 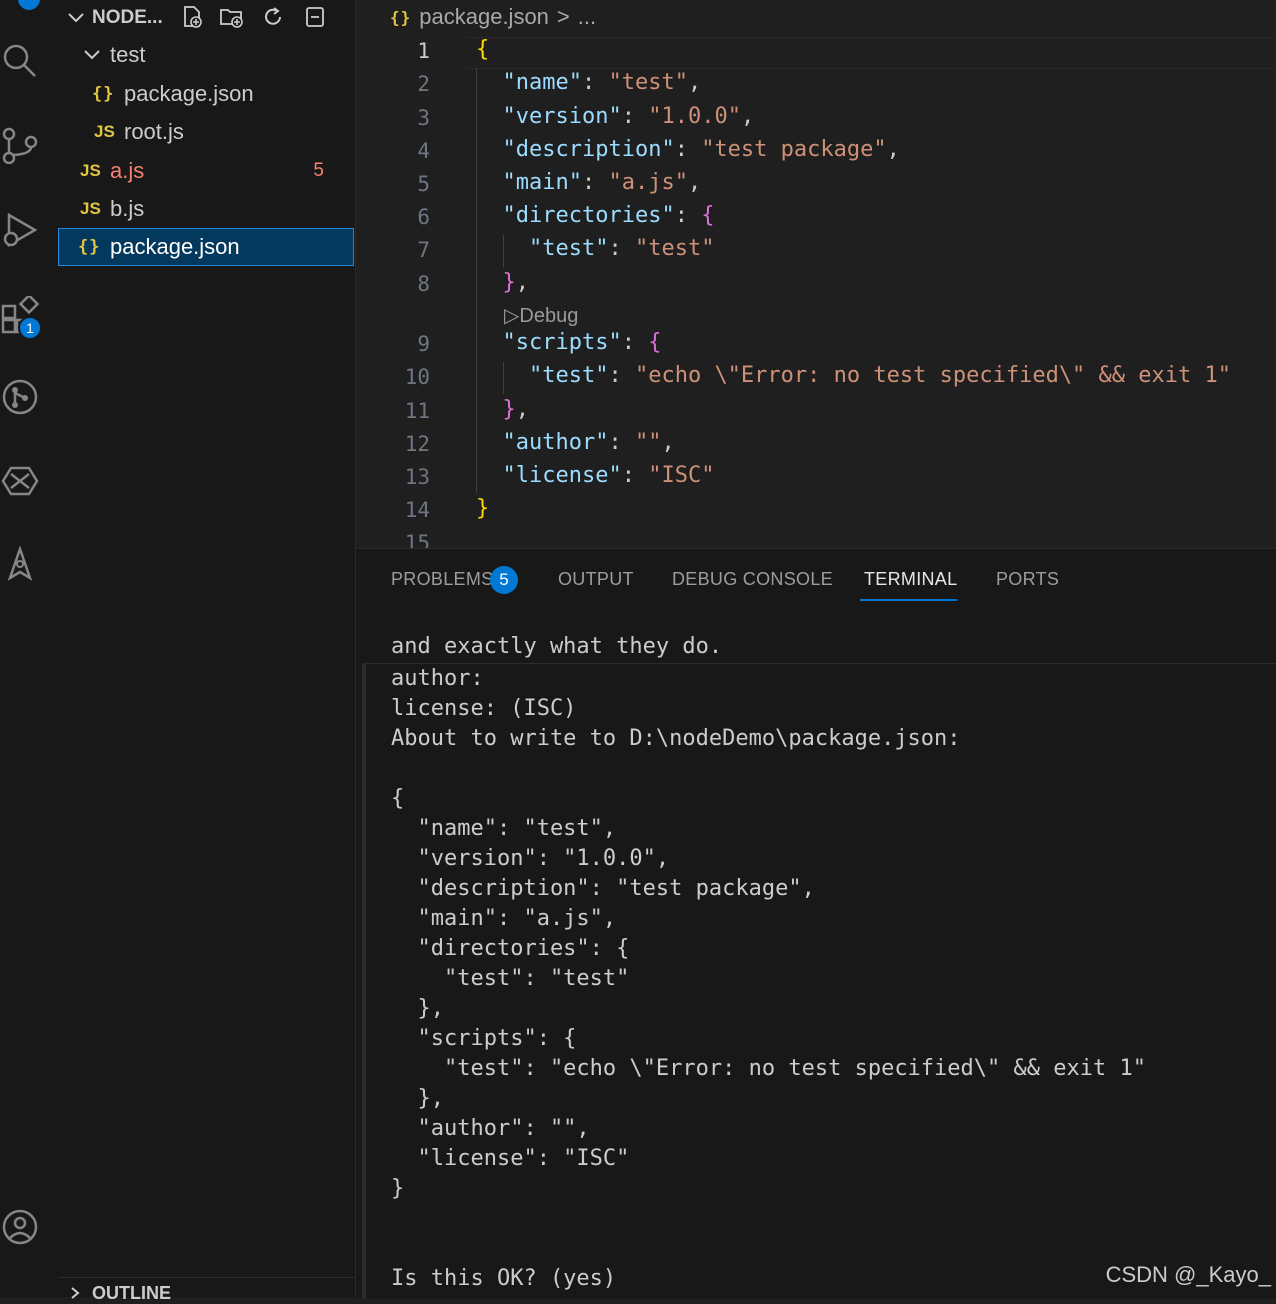 I want to click on line-number: 9, so click(x=423, y=344).